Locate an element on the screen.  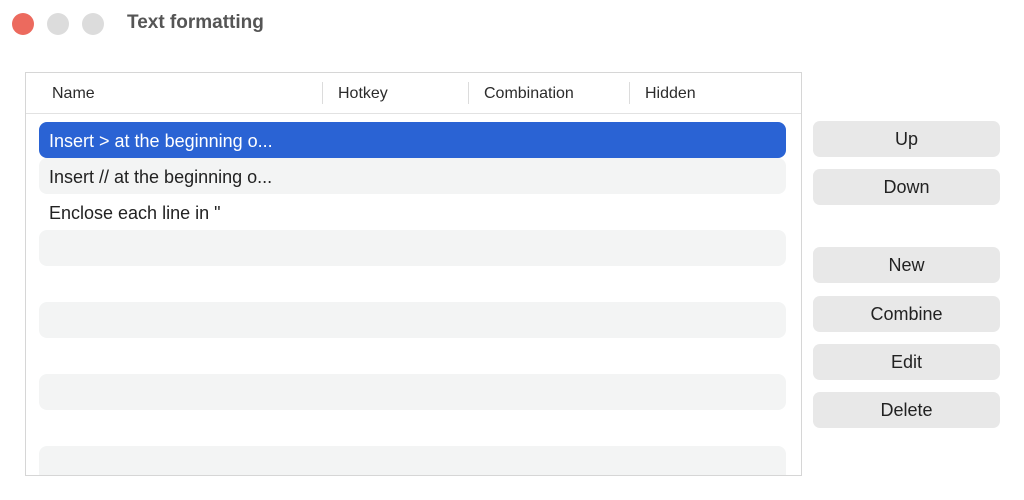
maximize-window-icon is located at coordinates (93, 24).